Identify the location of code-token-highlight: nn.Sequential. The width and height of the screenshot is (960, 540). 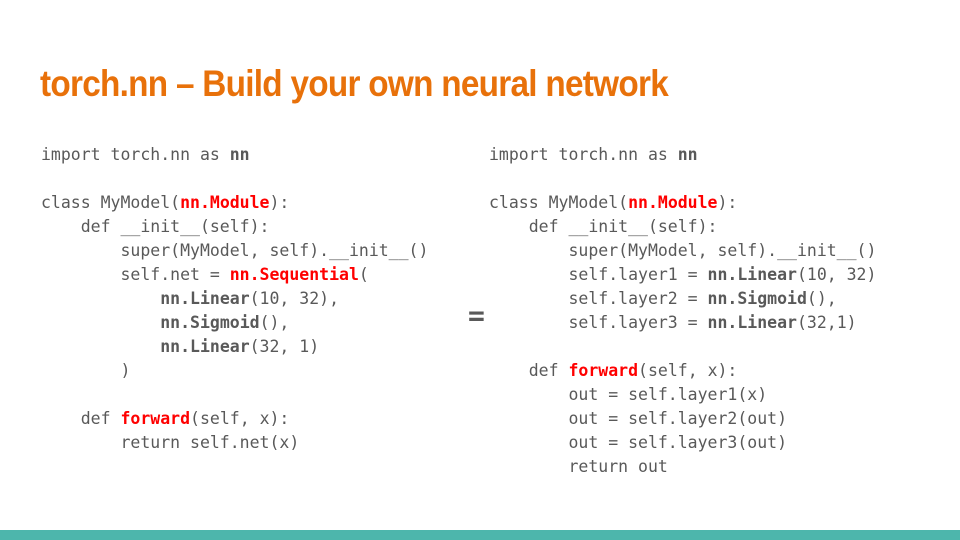
(294, 274).